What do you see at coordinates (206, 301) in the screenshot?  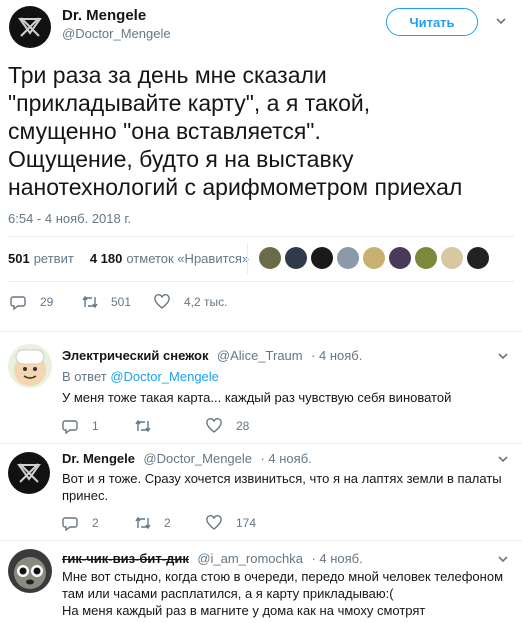 I see `like-count: 4,2 тыс.` at bounding box center [206, 301].